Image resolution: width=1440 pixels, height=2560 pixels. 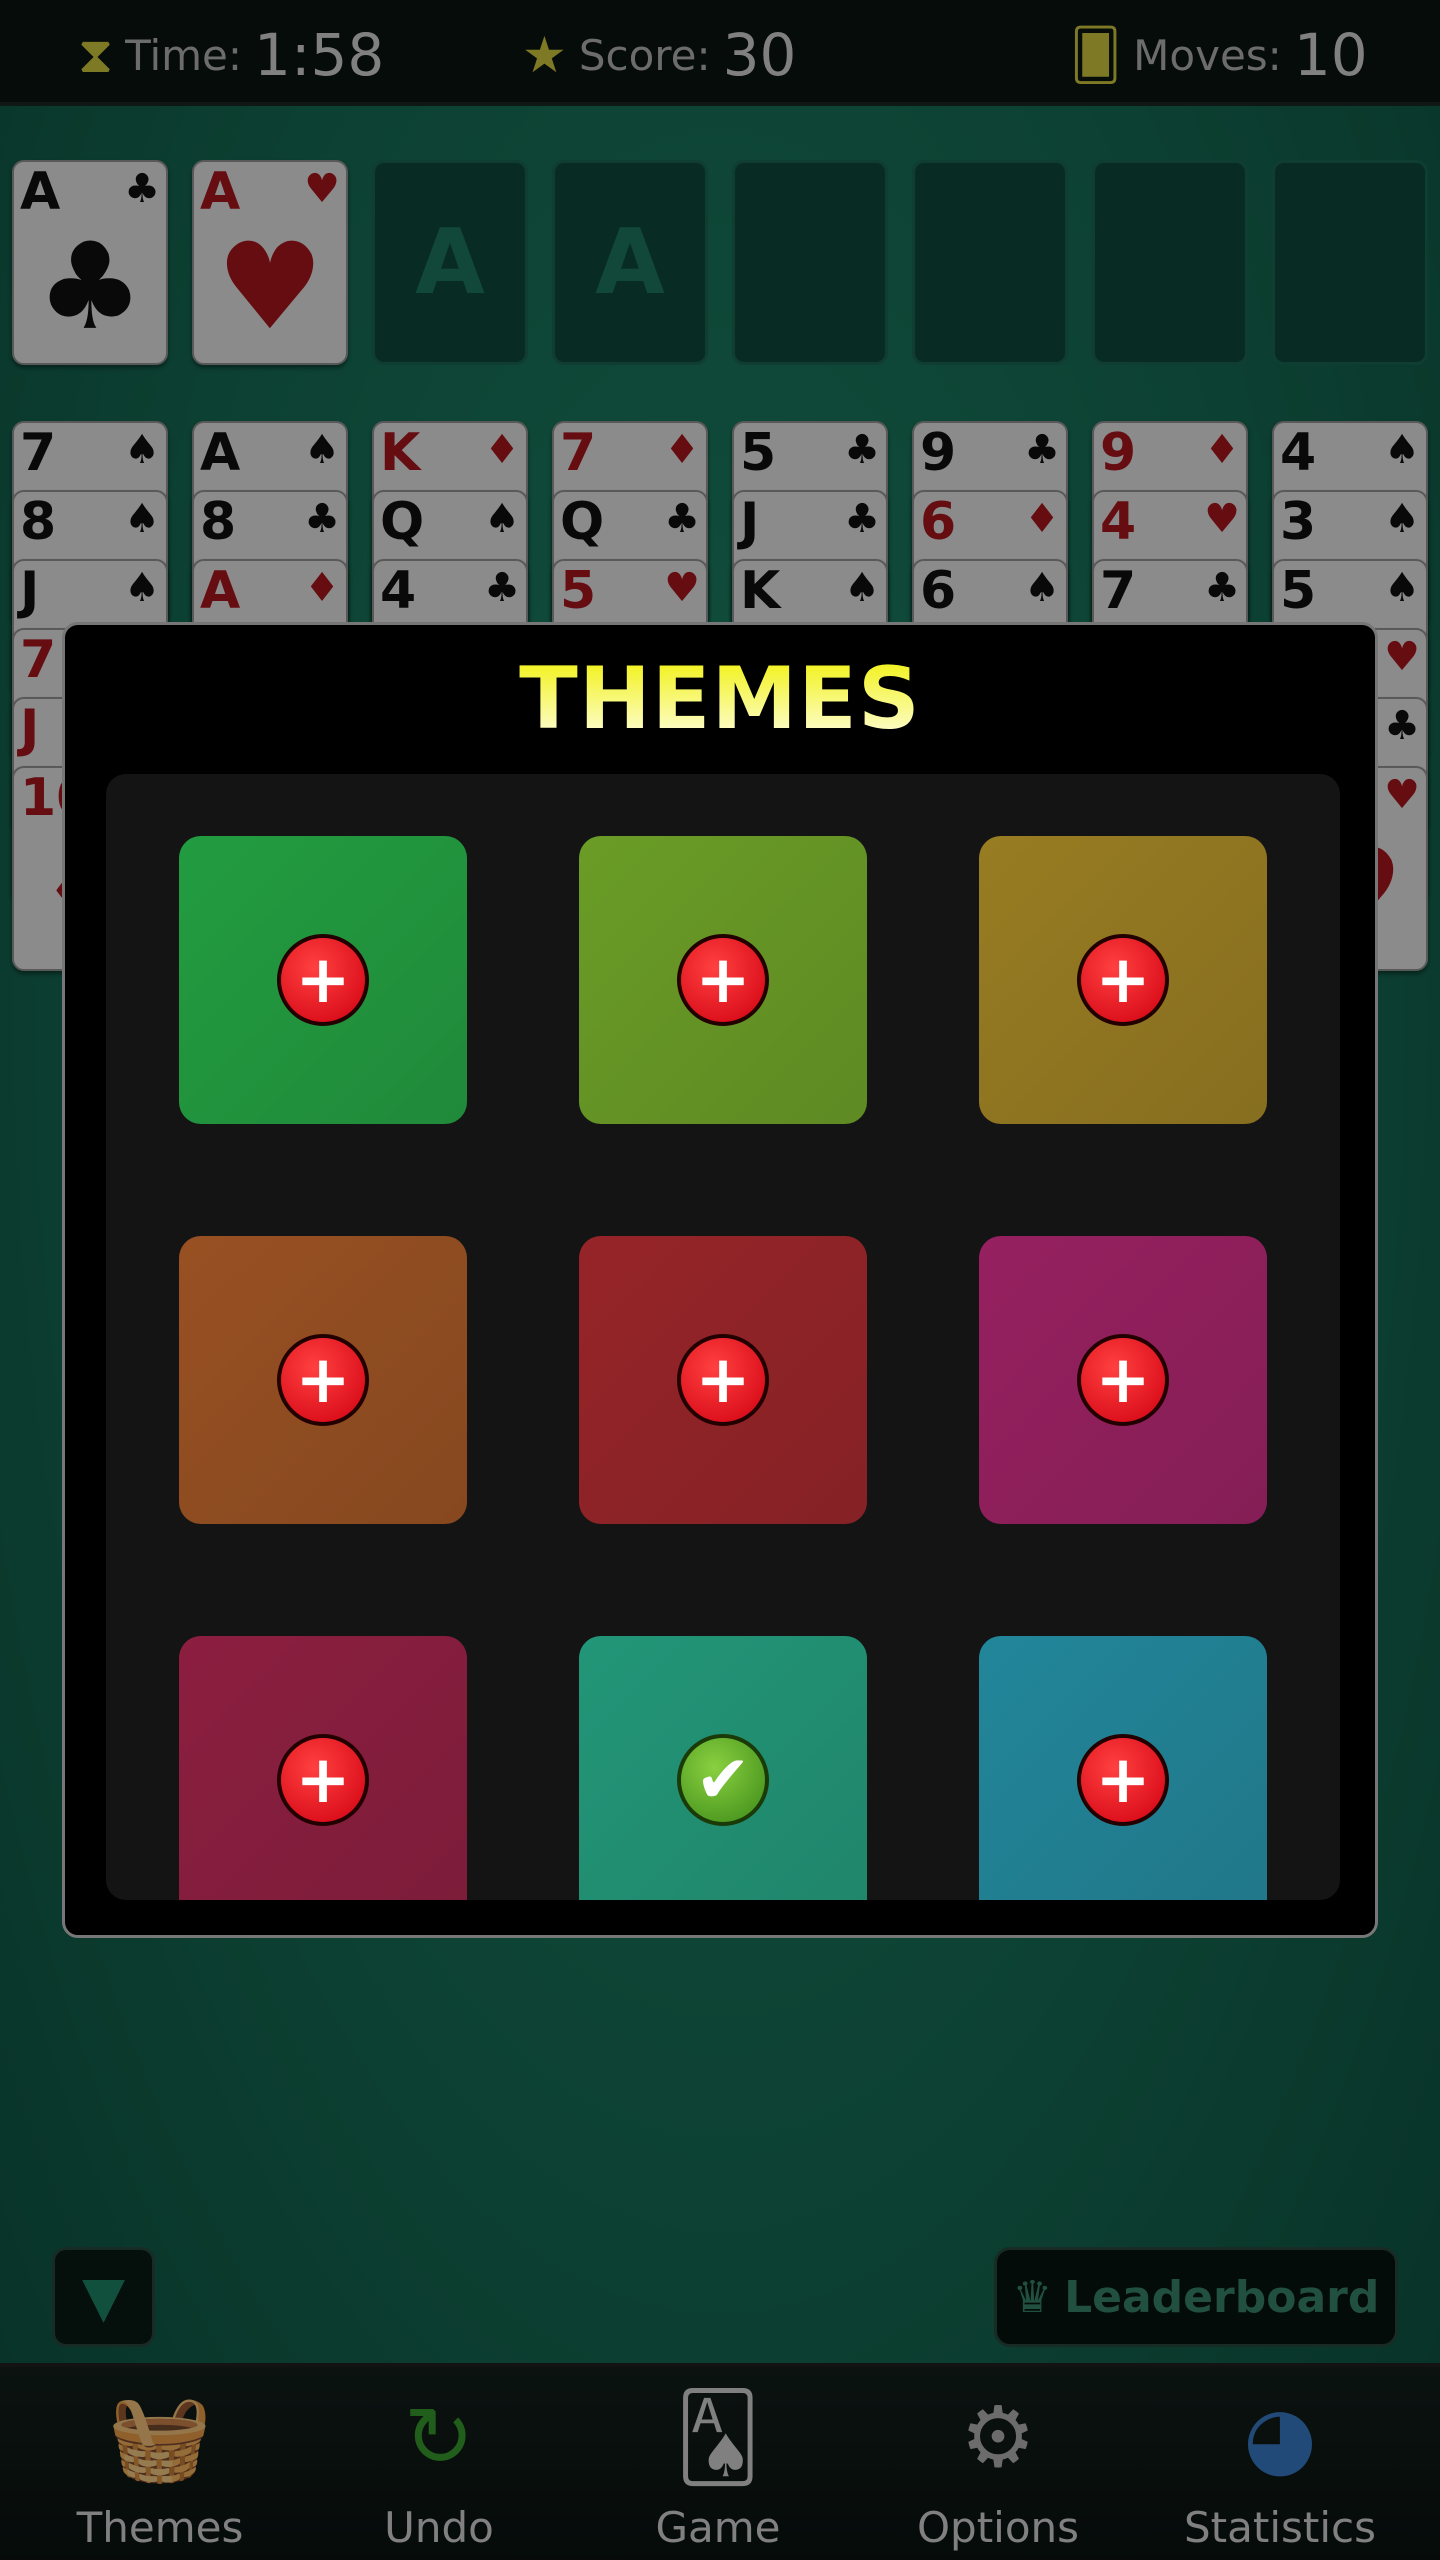 What do you see at coordinates (720, 699) in the screenshot?
I see `dialog-title: THEMES` at bounding box center [720, 699].